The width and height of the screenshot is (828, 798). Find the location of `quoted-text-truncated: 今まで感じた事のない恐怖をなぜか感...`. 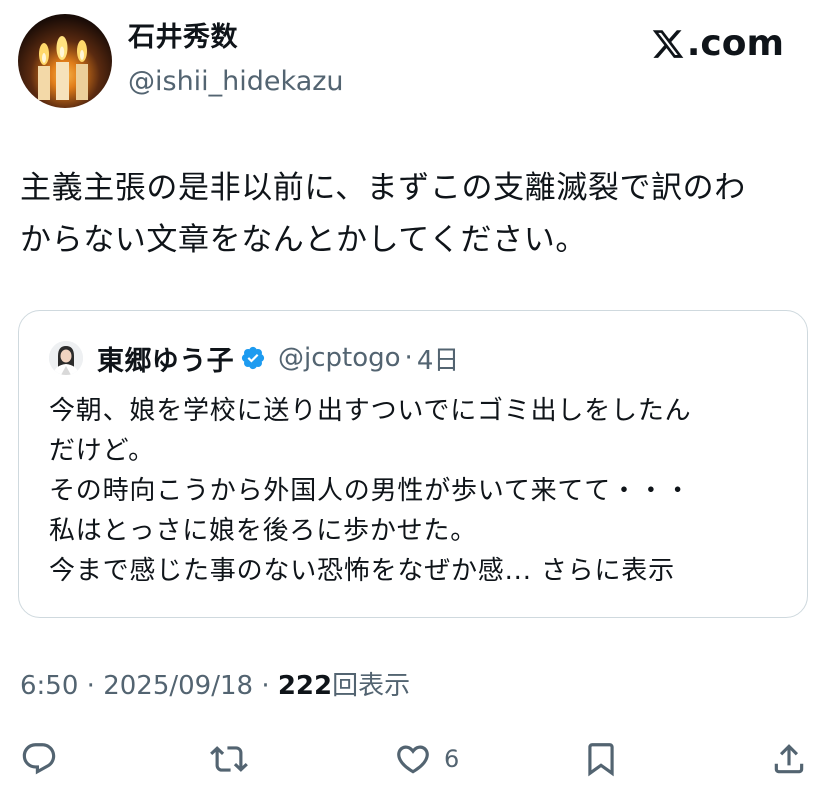

quoted-text-truncated: 今まで感じた事のない恐怖をなぜか感... is located at coordinates (290, 571).